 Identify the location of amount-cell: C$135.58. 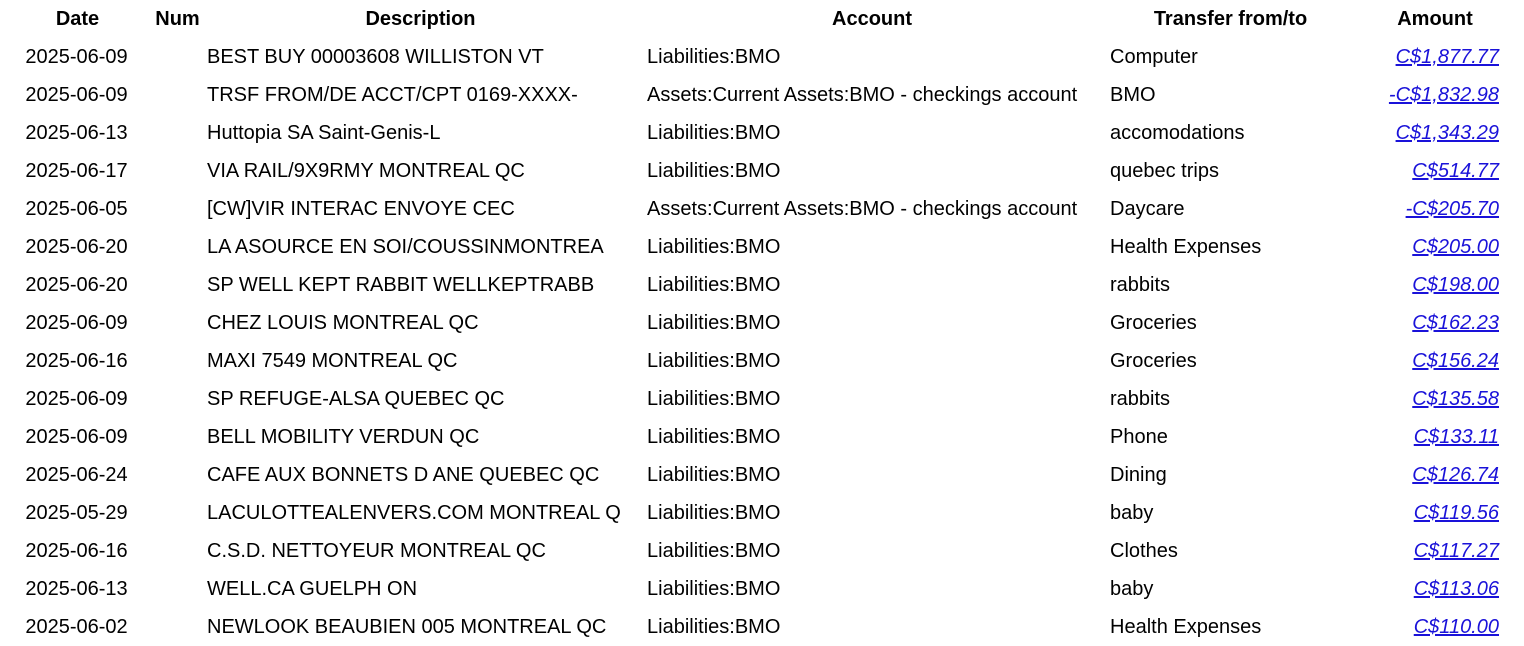
(1435, 399).